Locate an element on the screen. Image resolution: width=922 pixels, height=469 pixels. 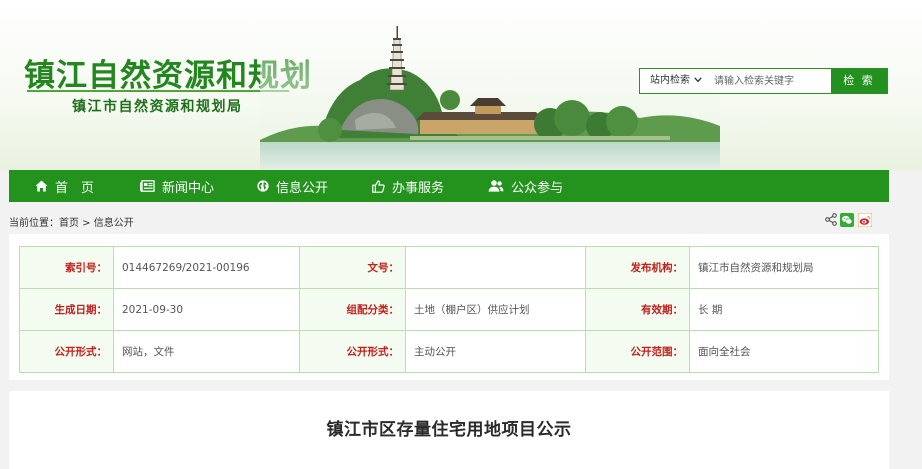
nav-item-home: 首 页 is located at coordinates (64, 186).